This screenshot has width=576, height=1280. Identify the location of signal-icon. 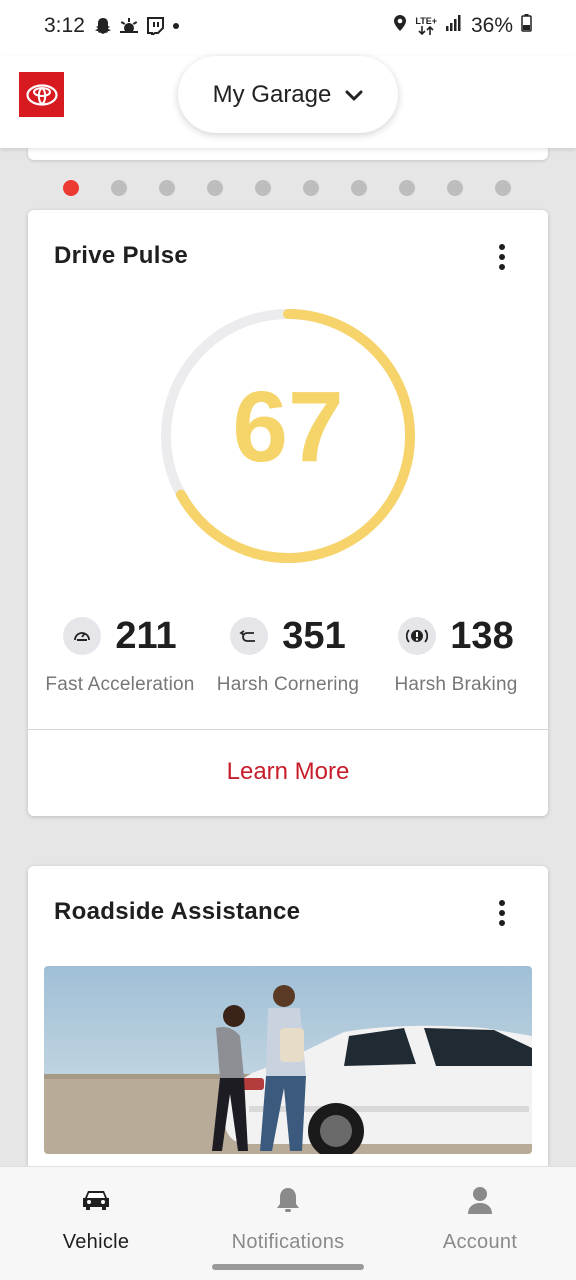
(454, 26).